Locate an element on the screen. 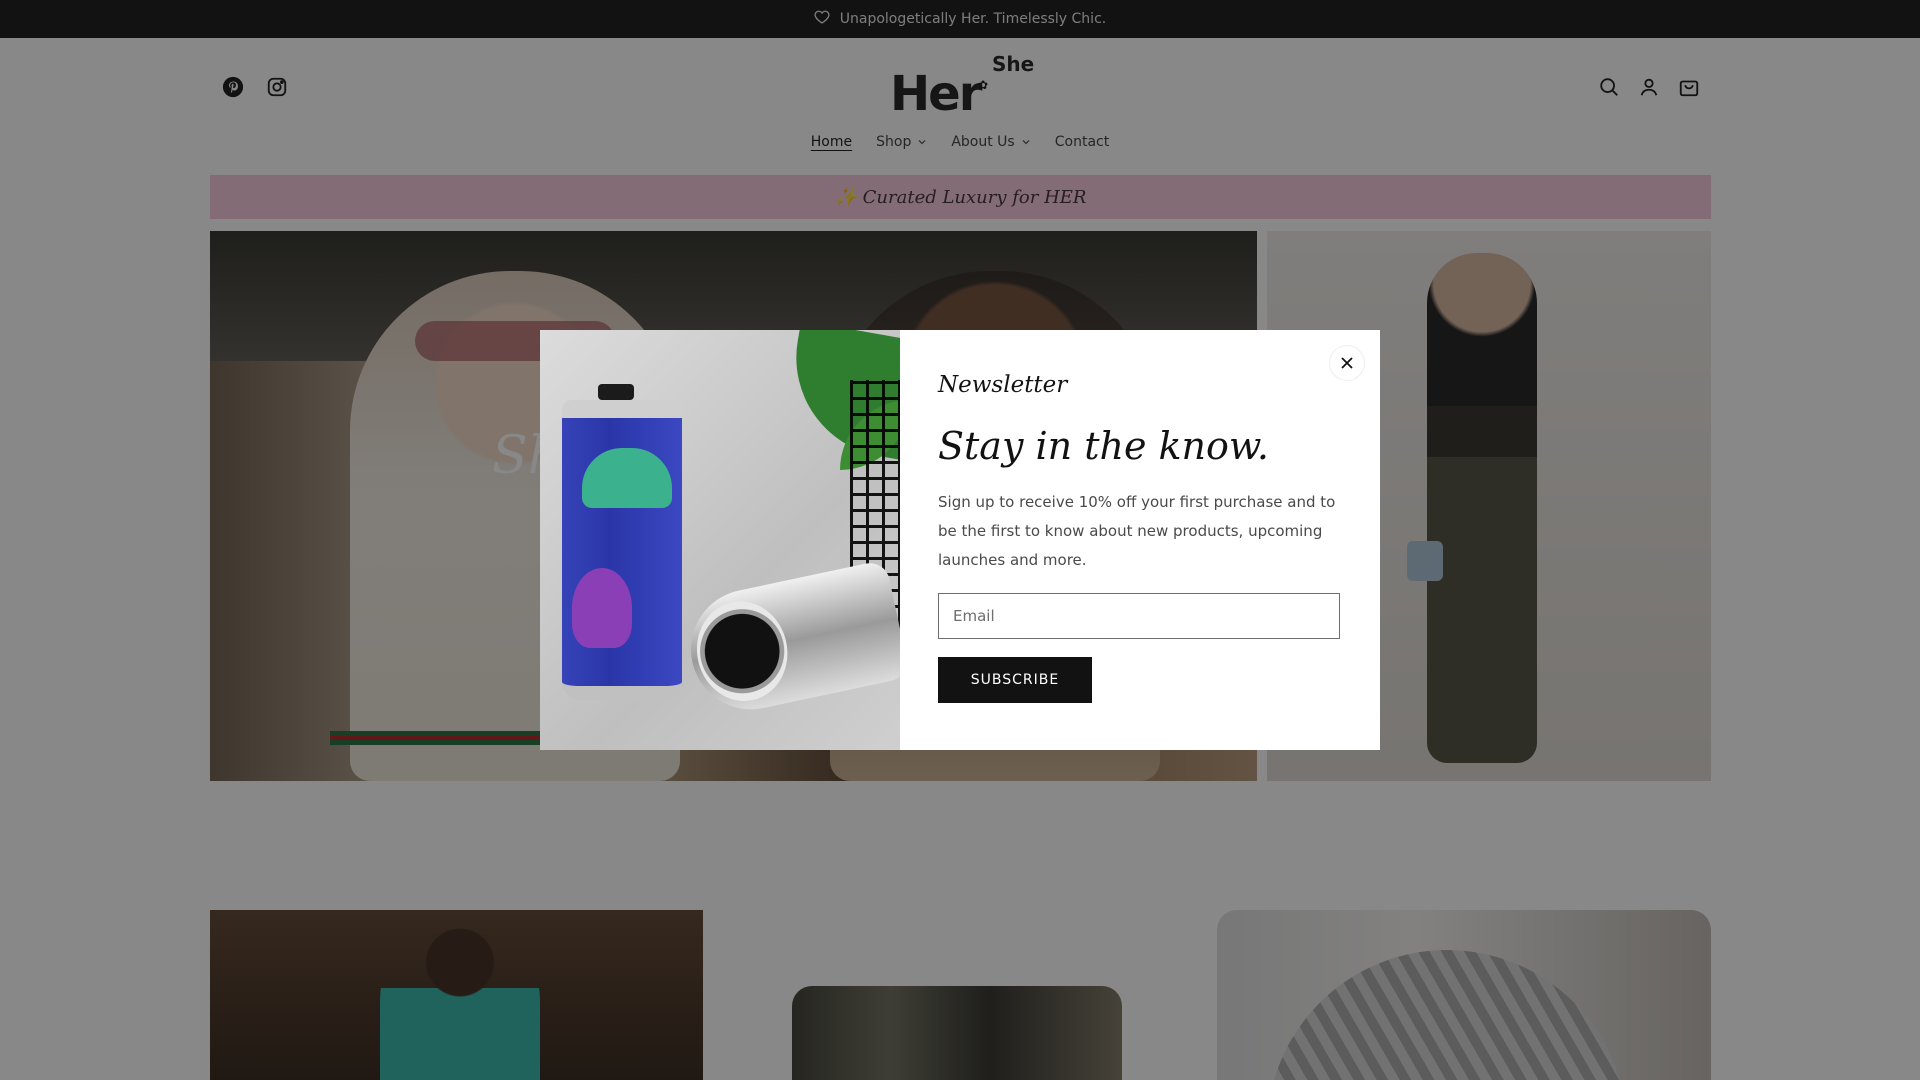 This screenshot has width=1920, height=1080. tumbler-lid is located at coordinates (616, 392).